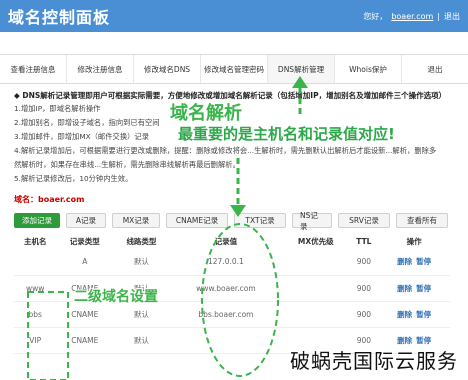 This screenshot has height=380, width=468. Describe the element at coordinates (35, 314) in the screenshot. I see `cell-host: bbs` at that location.